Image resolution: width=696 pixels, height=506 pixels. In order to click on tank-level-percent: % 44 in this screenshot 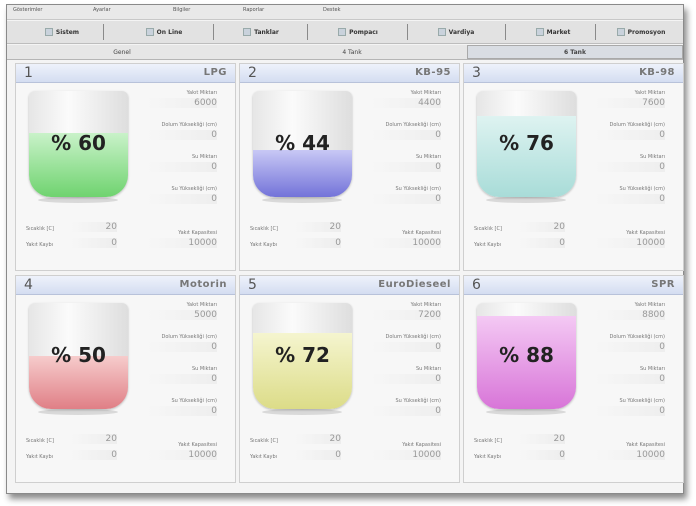, I will do `click(302, 143)`.